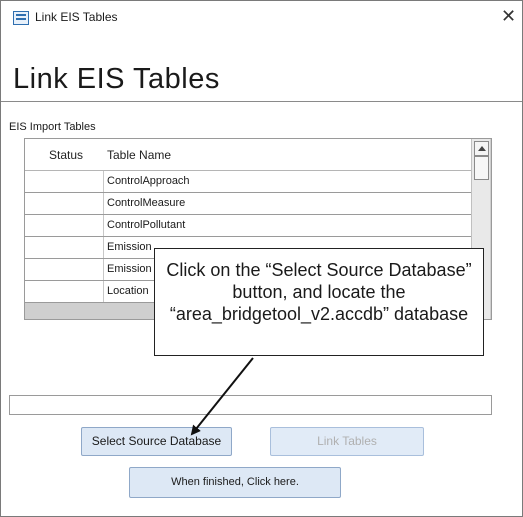 Image resolution: width=523 pixels, height=517 pixels. I want to click on select-source-database-button: Select Source Database, so click(156, 441).